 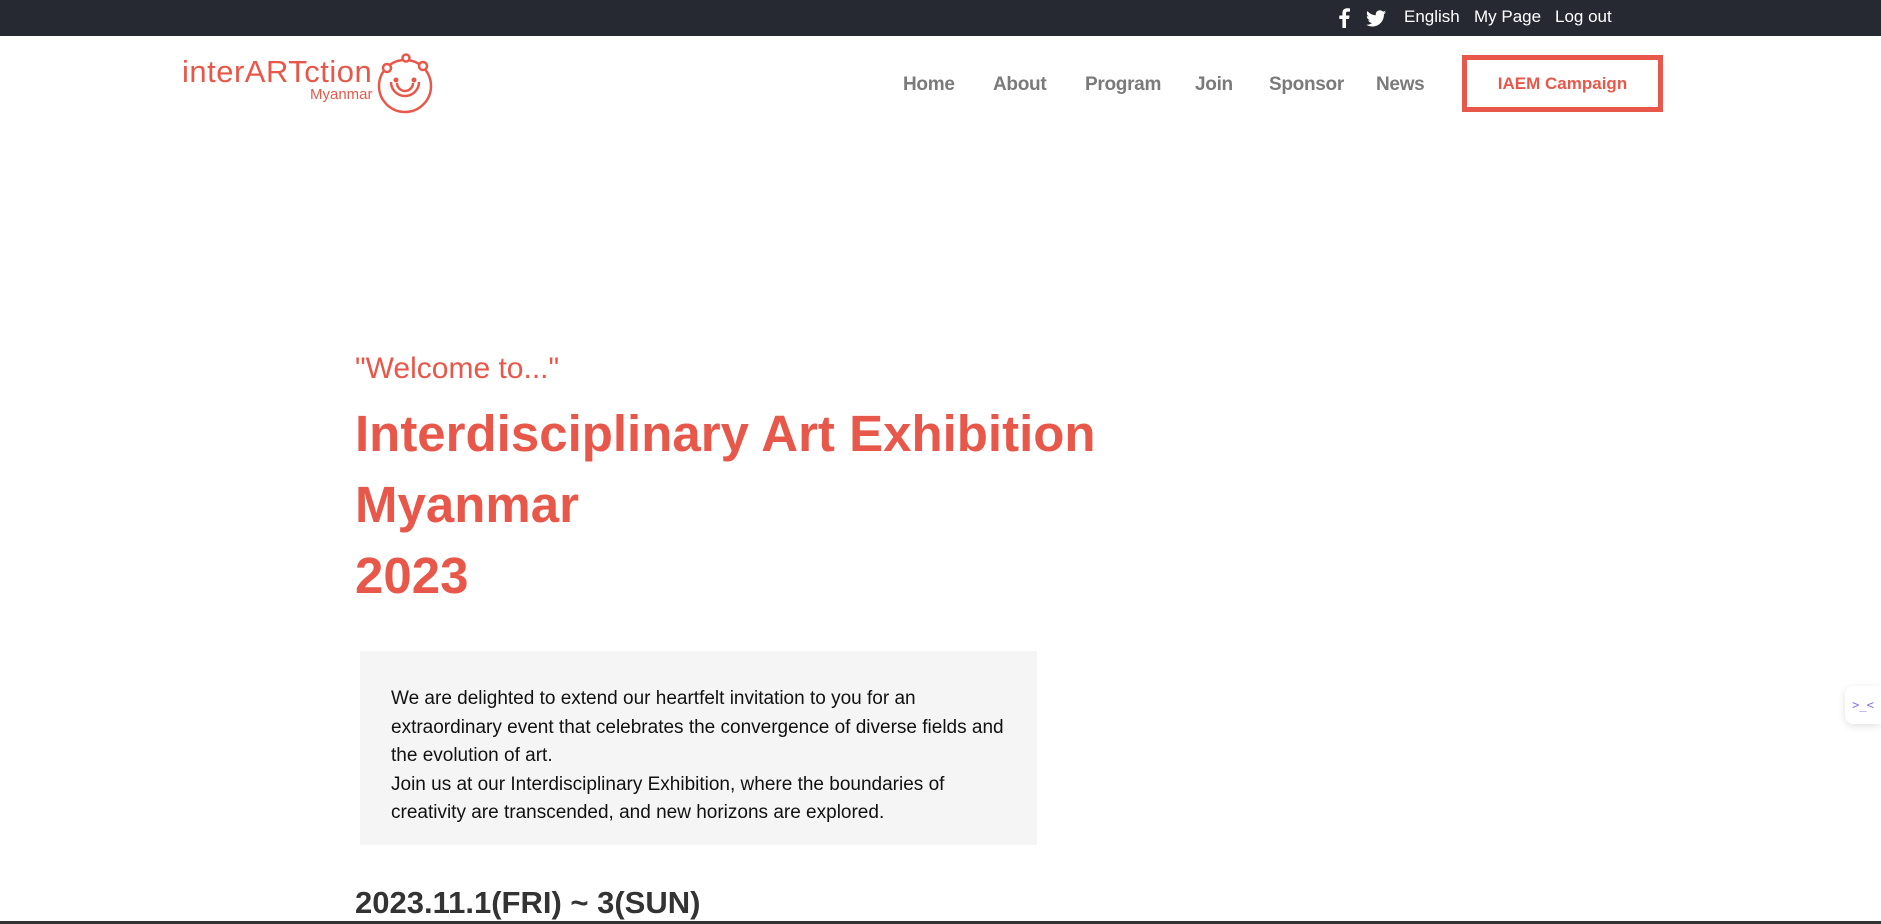 I want to click on site-logo: interARTction Myanmar, so click(x=309, y=84).